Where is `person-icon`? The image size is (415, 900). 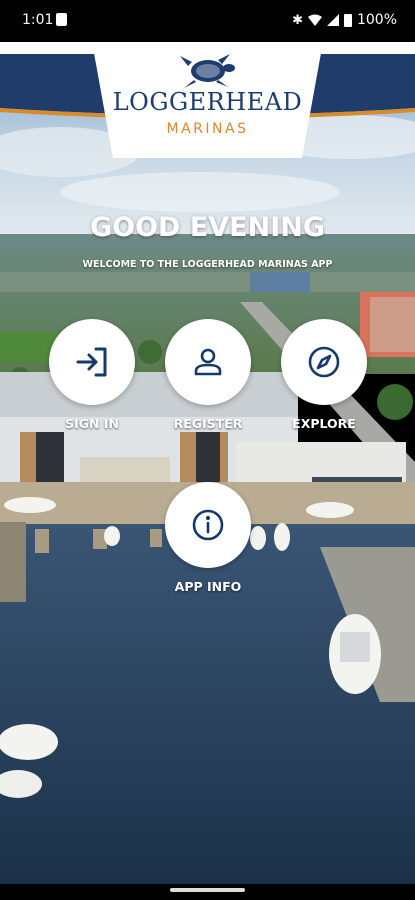 person-icon is located at coordinates (208, 362).